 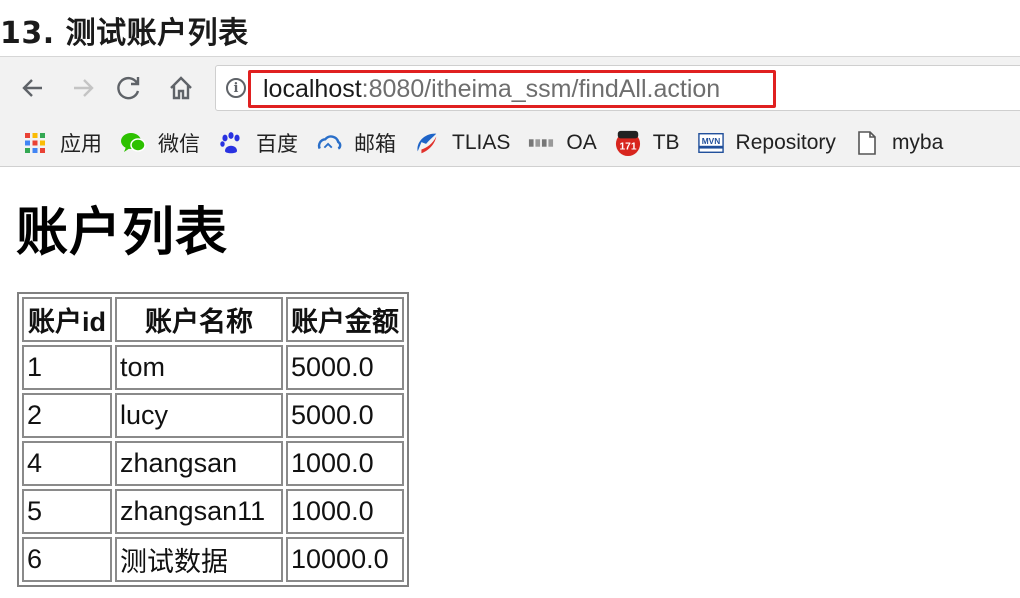 I want to click on tlias-icon, so click(x=427, y=143).